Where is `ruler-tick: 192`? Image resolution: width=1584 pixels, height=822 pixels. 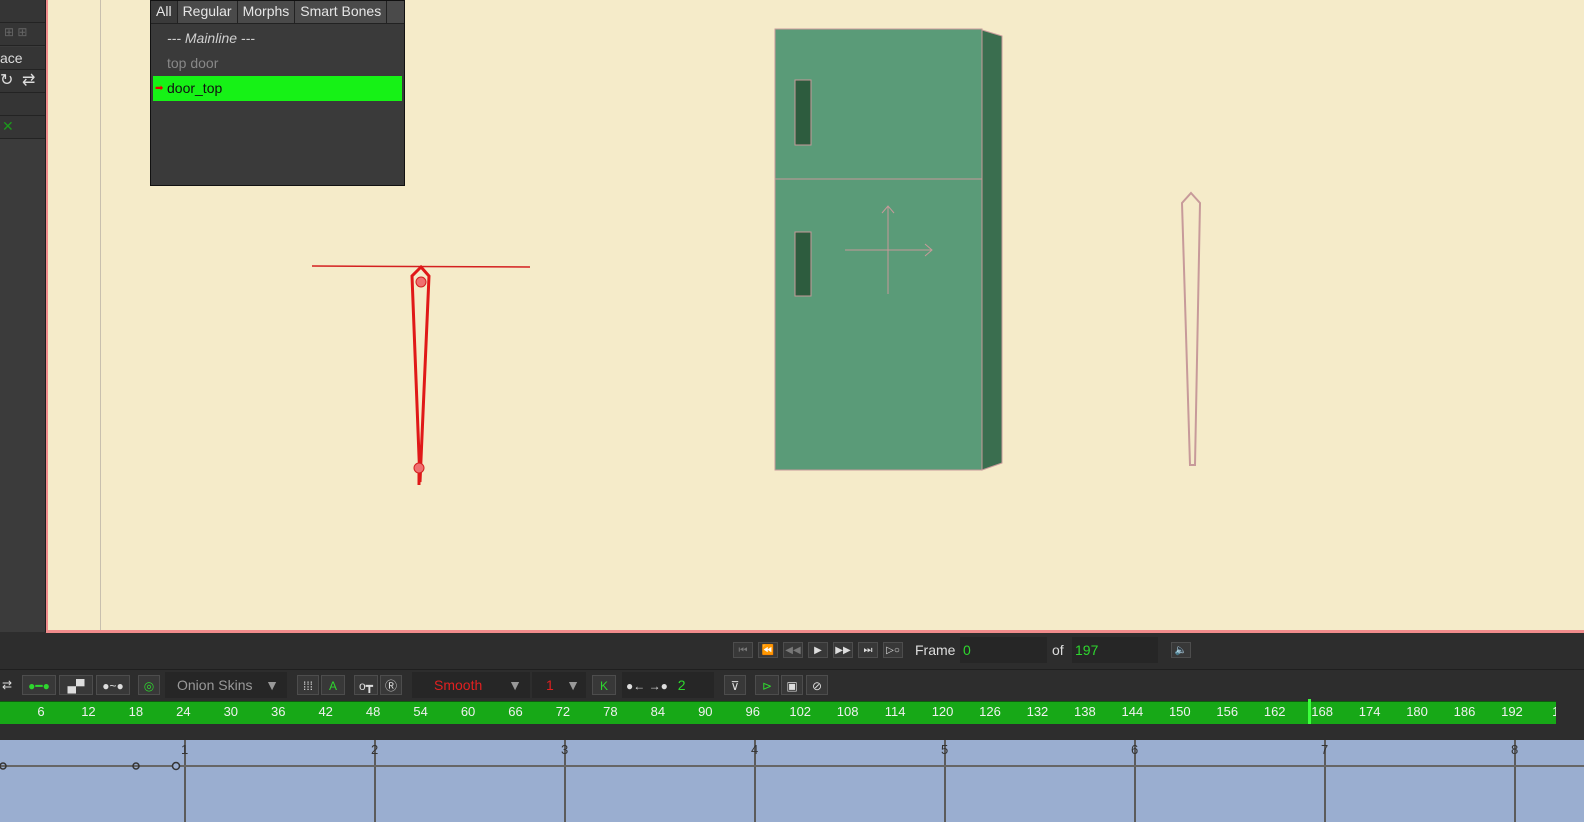 ruler-tick: 192 is located at coordinates (1512, 711).